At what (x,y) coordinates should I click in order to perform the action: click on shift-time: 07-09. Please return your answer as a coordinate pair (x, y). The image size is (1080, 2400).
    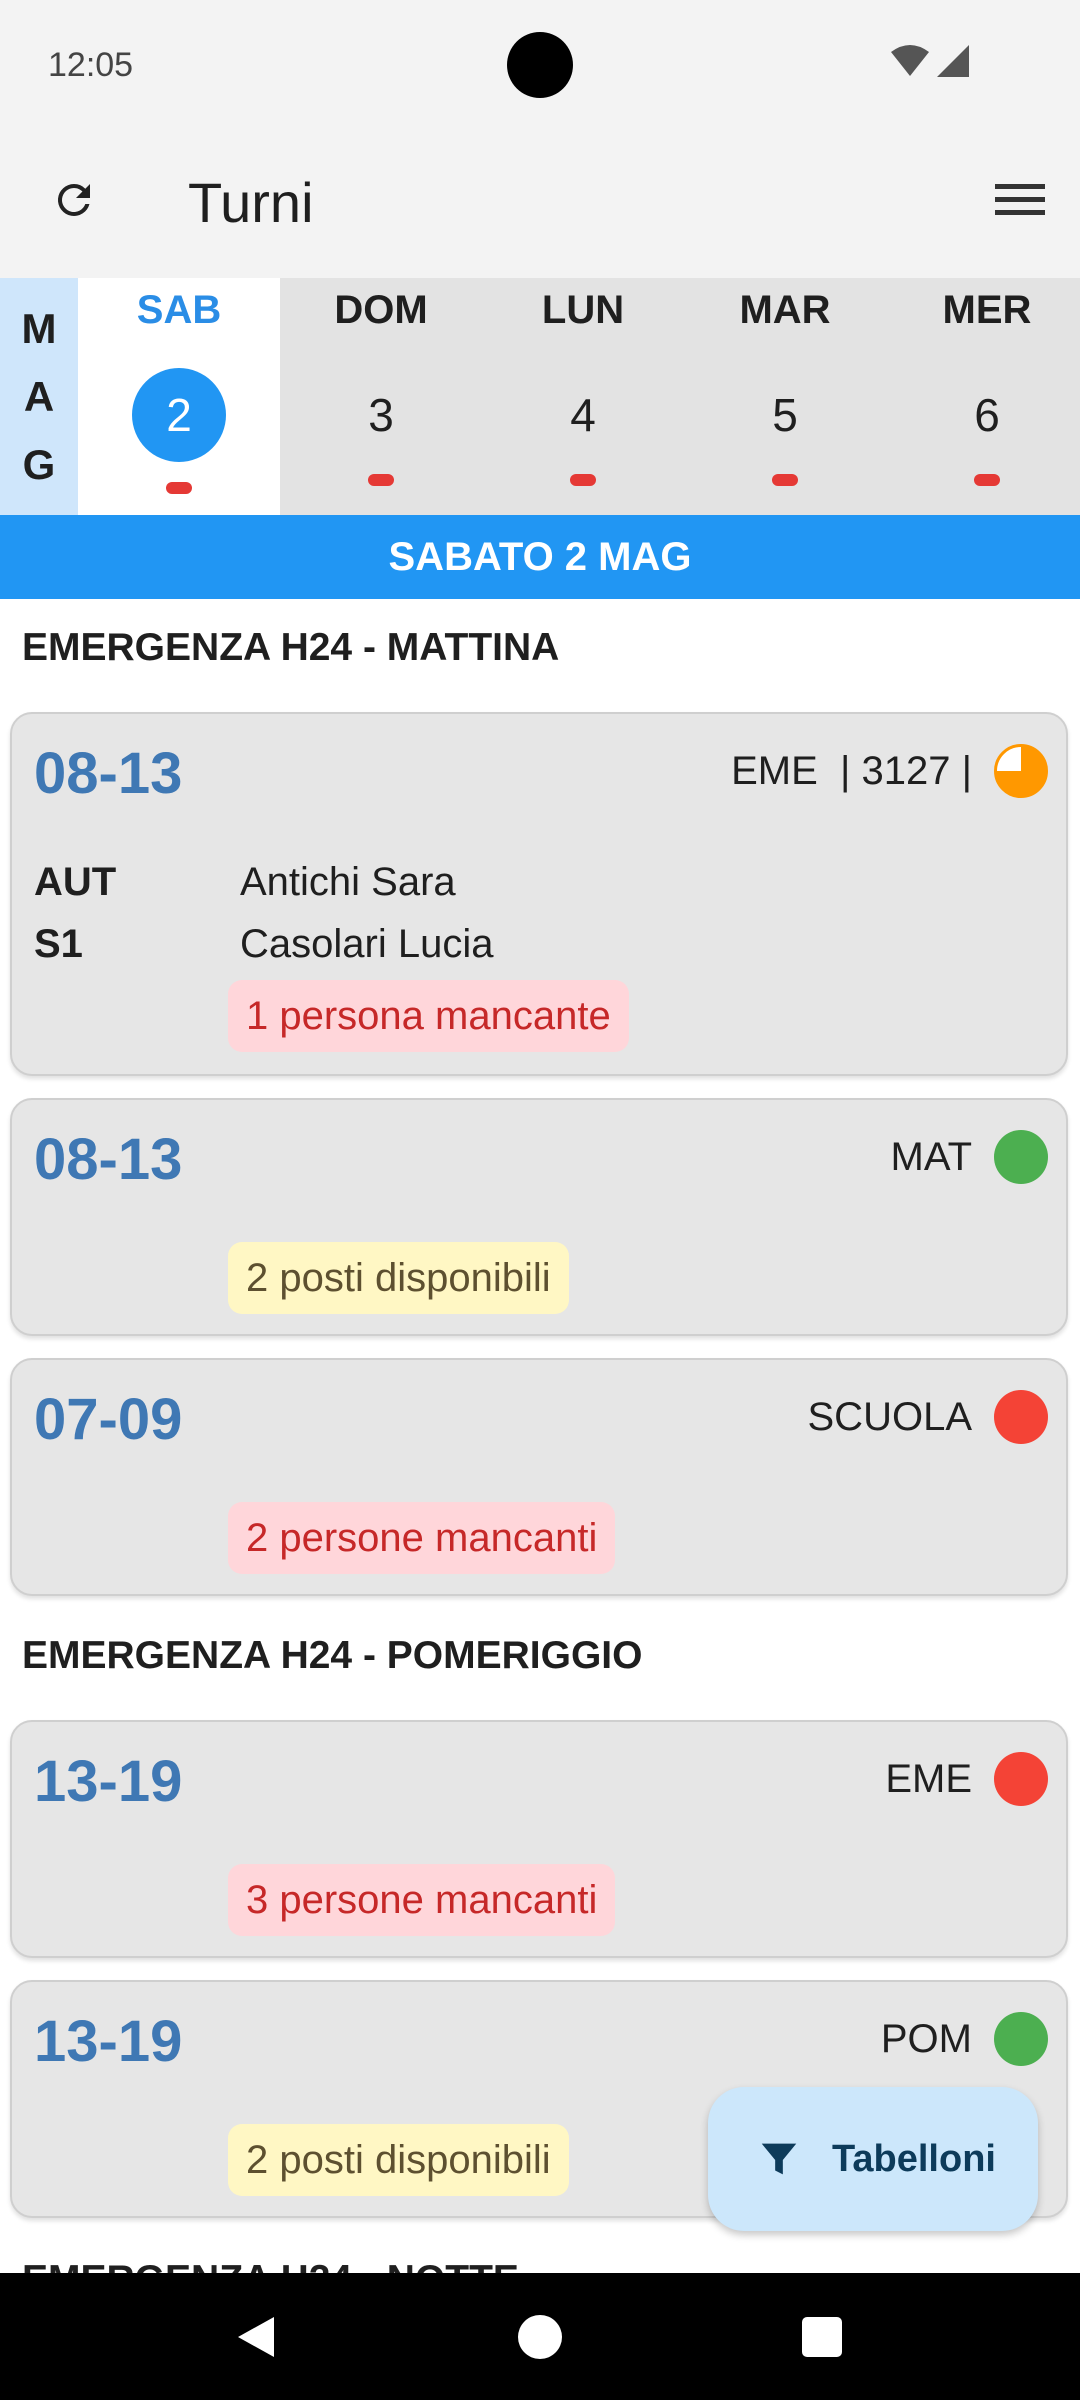
    Looking at the image, I should click on (108, 1419).